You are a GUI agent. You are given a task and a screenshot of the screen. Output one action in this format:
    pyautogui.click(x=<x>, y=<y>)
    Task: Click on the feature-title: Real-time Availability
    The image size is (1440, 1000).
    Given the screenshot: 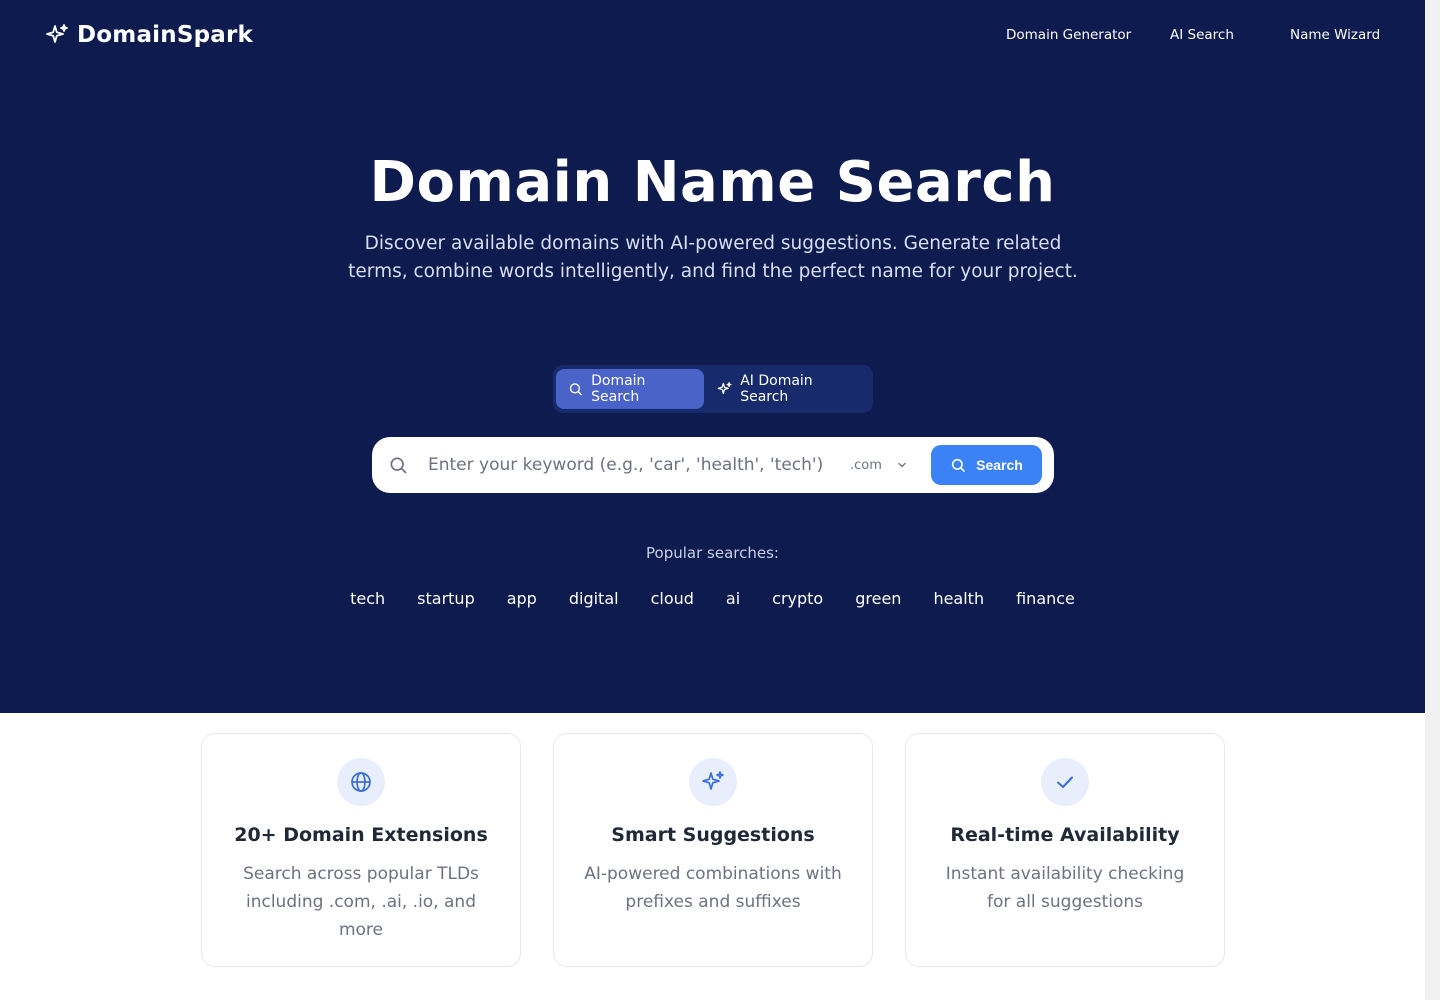 What is the action you would take?
    pyautogui.click(x=1065, y=835)
    